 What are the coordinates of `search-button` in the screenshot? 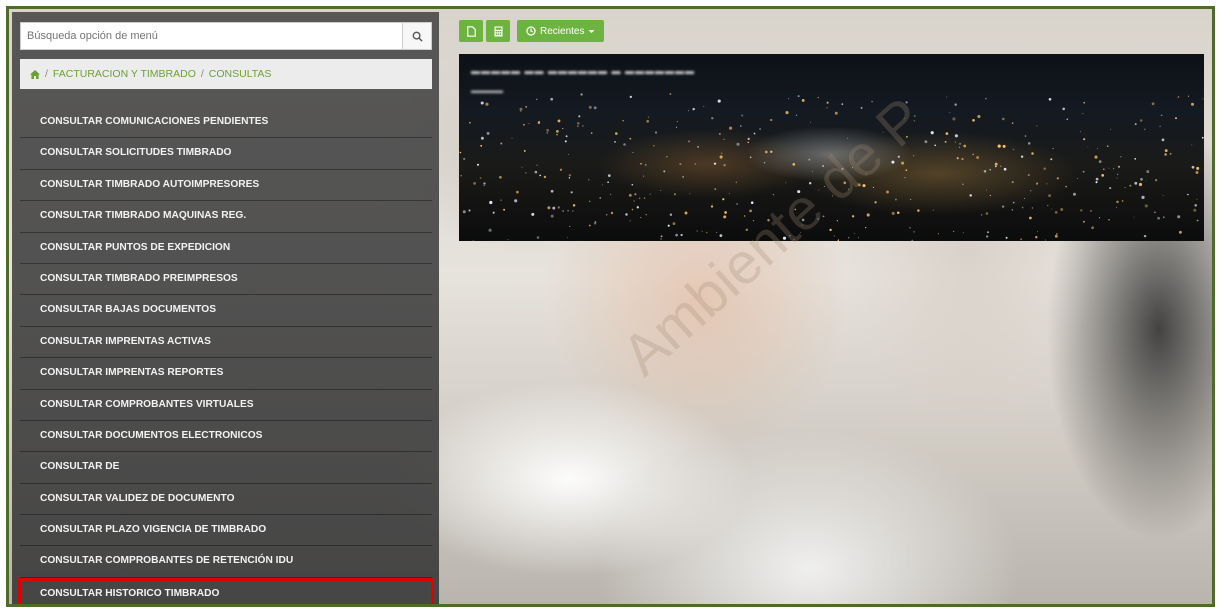 It's located at (416, 36).